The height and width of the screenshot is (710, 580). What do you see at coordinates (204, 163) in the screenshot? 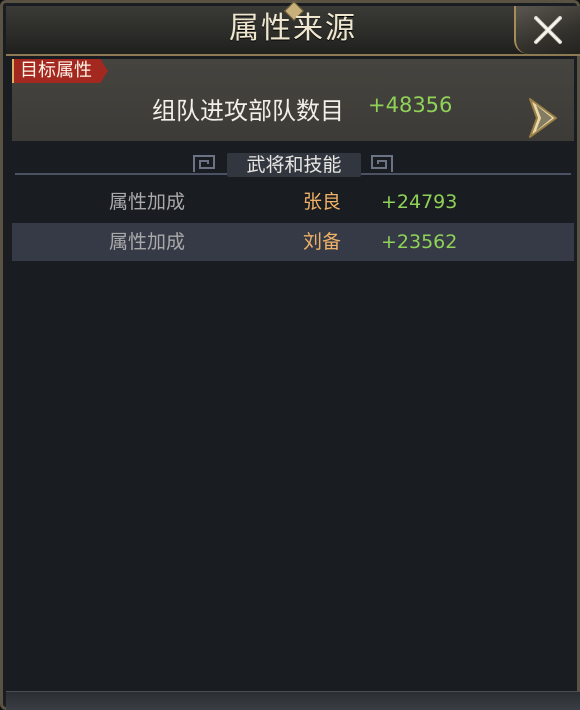
I see `section-knot-left-ornament` at bounding box center [204, 163].